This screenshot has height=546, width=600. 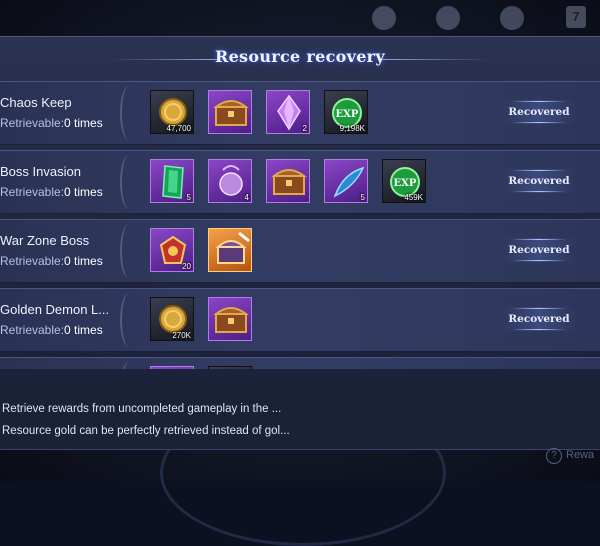 What do you see at coordinates (304, 128) in the screenshot?
I see `item-quantity: 2` at bounding box center [304, 128].